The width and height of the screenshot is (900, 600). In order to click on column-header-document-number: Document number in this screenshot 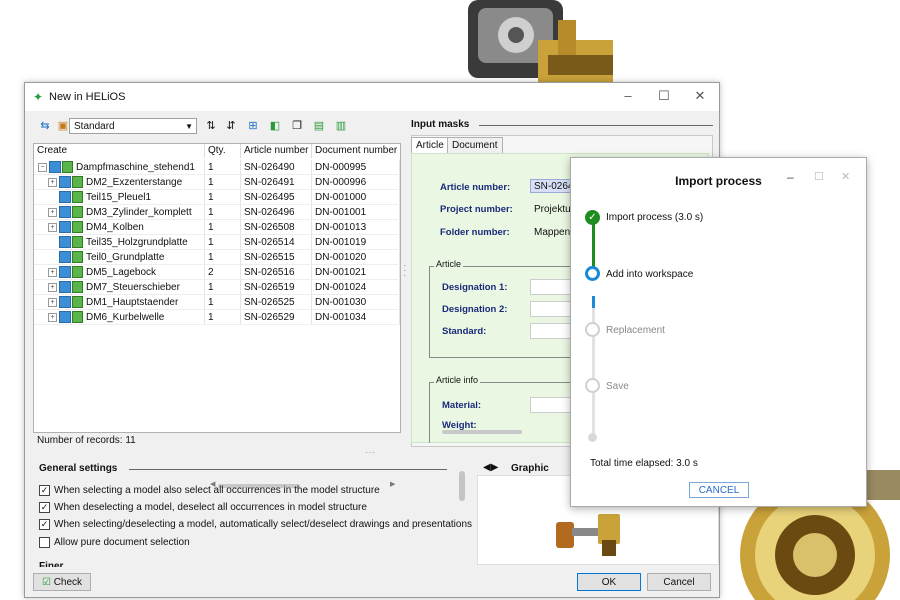, I will do `click(356, 151)`.